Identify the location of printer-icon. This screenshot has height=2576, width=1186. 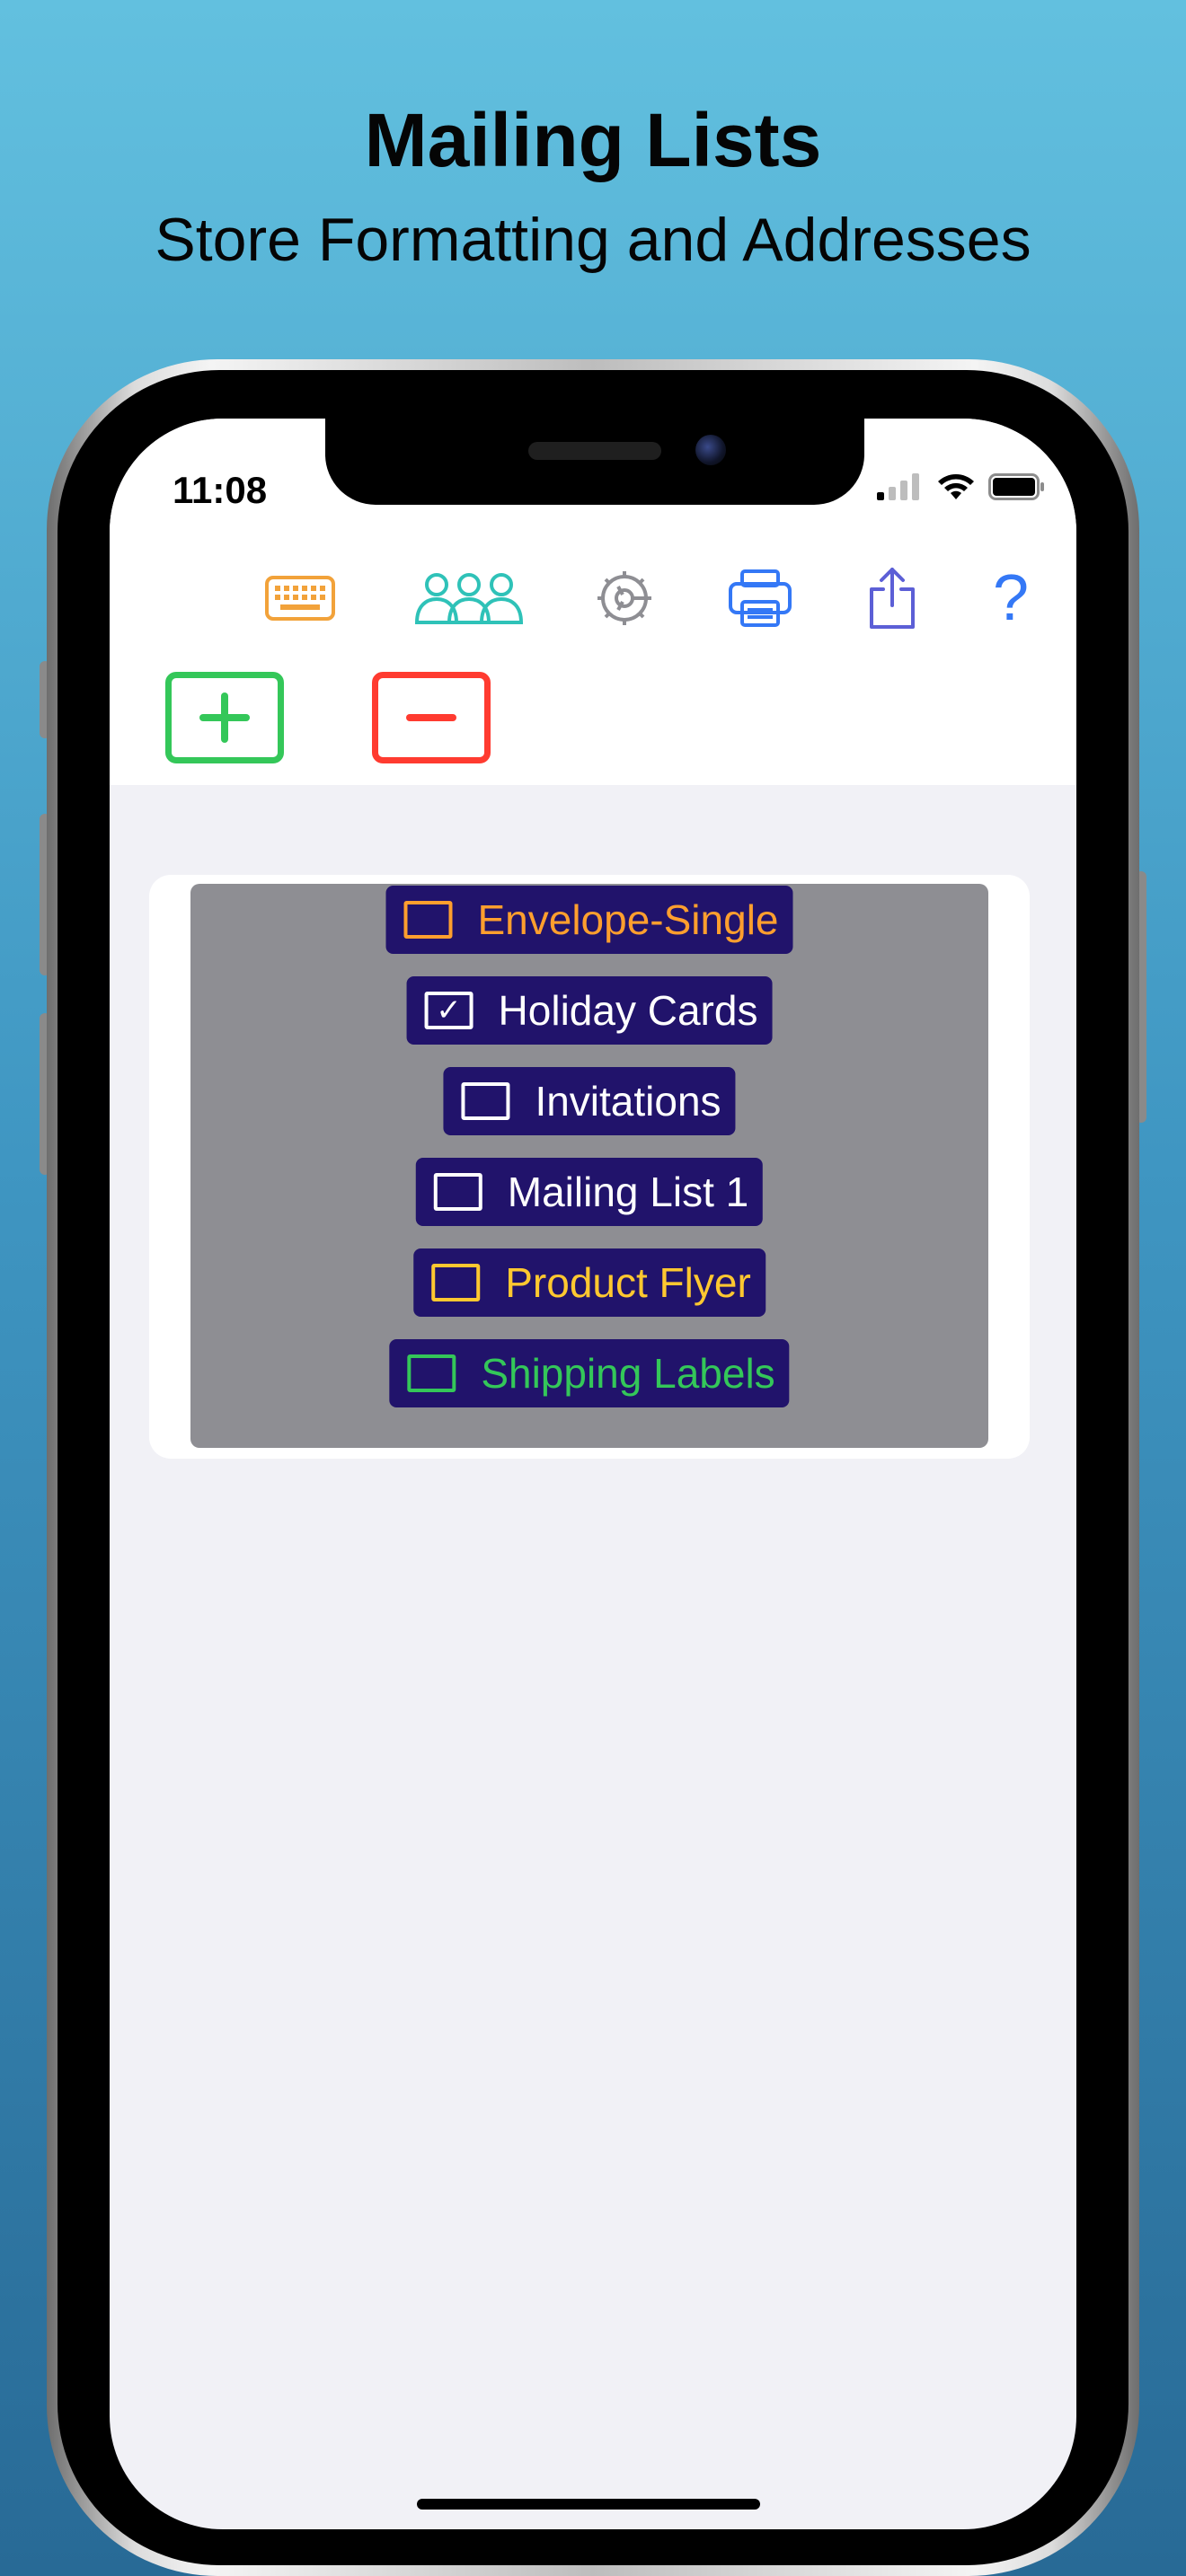
(760, 598).